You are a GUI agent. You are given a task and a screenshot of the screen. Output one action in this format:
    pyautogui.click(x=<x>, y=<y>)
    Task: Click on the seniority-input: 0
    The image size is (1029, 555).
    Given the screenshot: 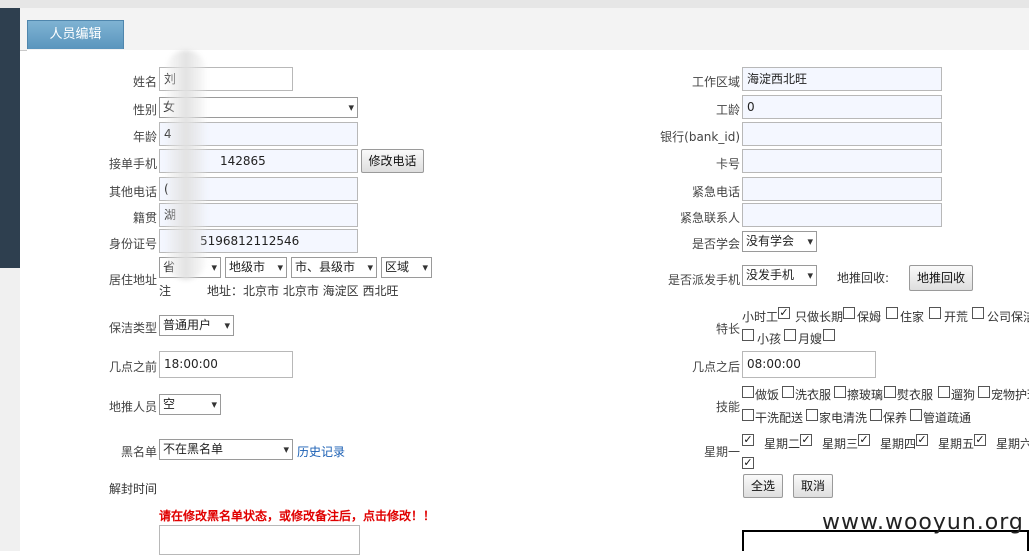 What is the action you would take?
    pyautogui.click(x=842, y=107)
    